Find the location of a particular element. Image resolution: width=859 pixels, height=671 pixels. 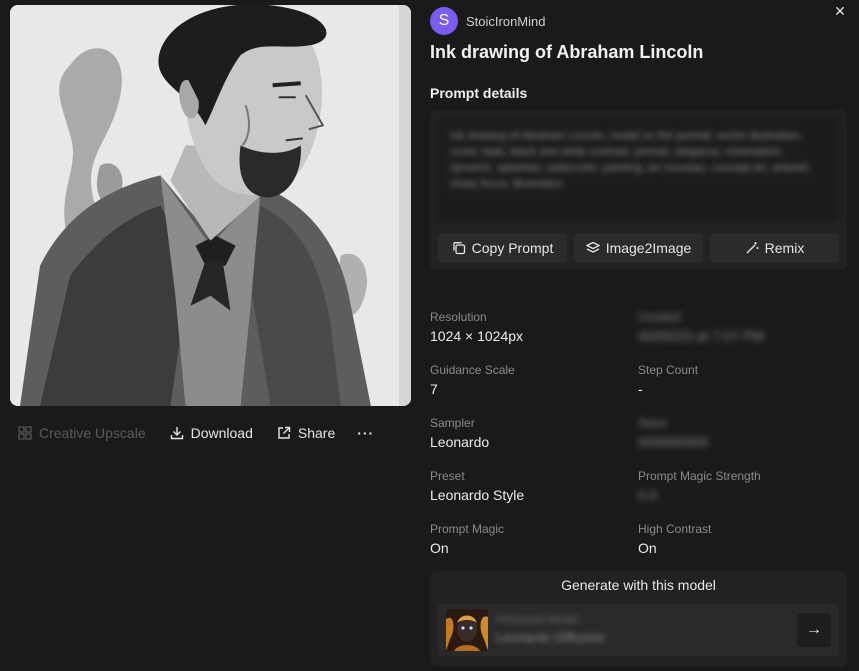

meta-label: Created is located at coordinates (659, 317).